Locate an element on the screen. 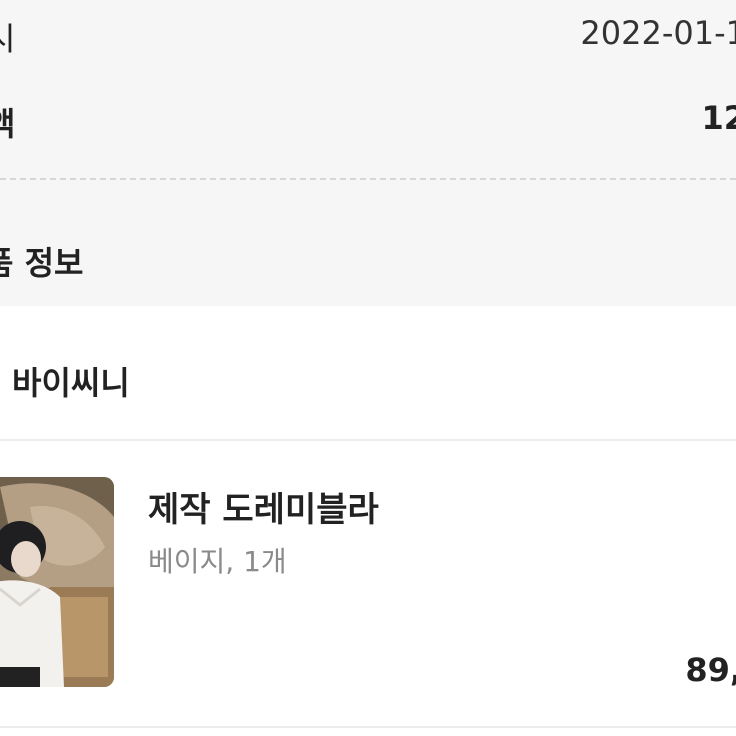 Image resolution: width=736 pixels, height=736 pixels. order-date-row: 시 2022-01-1 is located at coordinates (368, 36).